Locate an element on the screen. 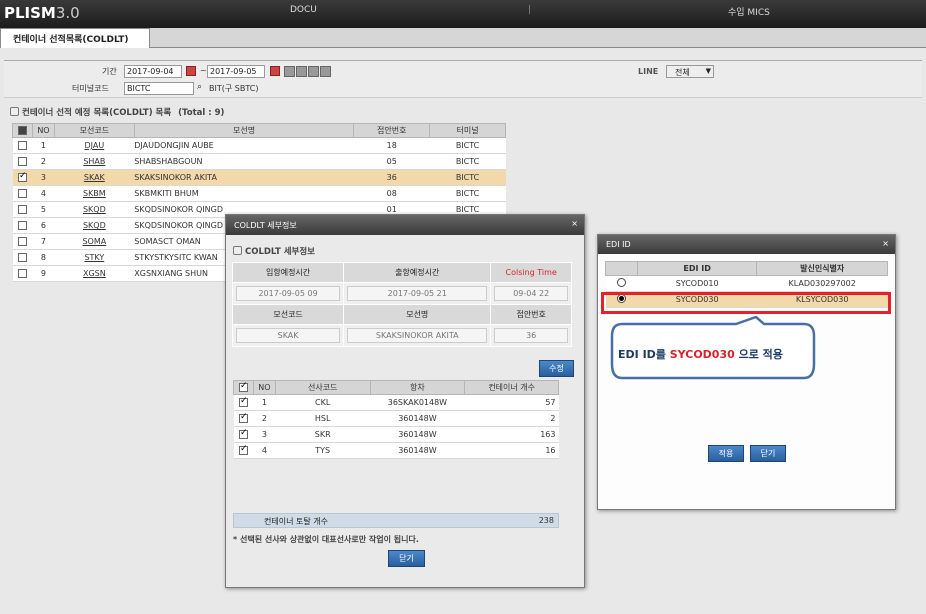 Image resolution: width=926 pixels, height=614 pixels. top-bar is located at coordinates (463, 14).